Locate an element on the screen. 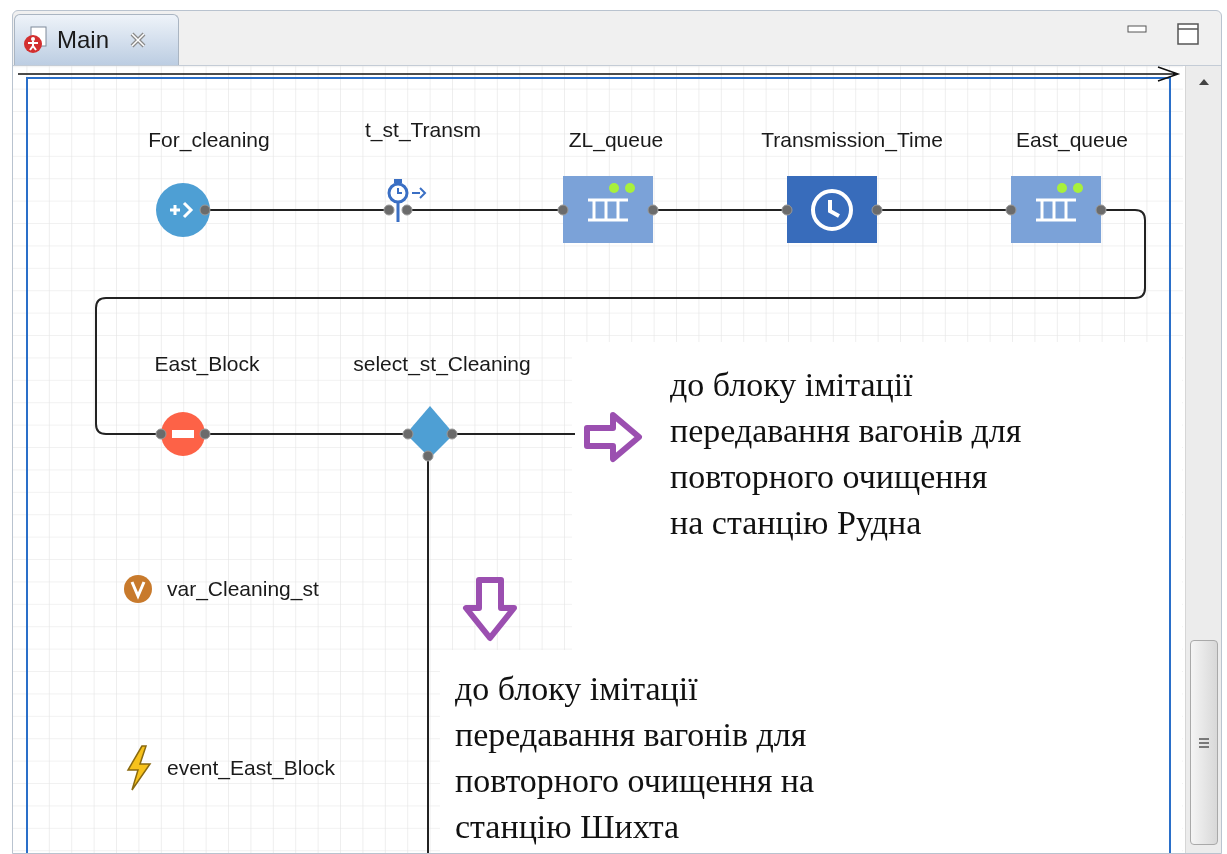  select-output-icon is located at coordinates (430, 434).